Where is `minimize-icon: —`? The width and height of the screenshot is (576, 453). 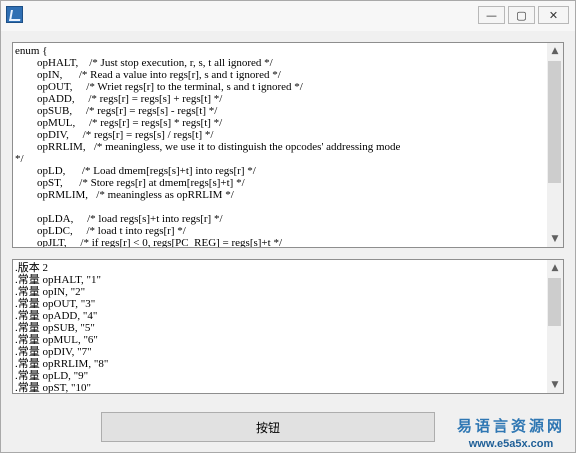
minimize-icon: — is located at coordinates (491, 15).